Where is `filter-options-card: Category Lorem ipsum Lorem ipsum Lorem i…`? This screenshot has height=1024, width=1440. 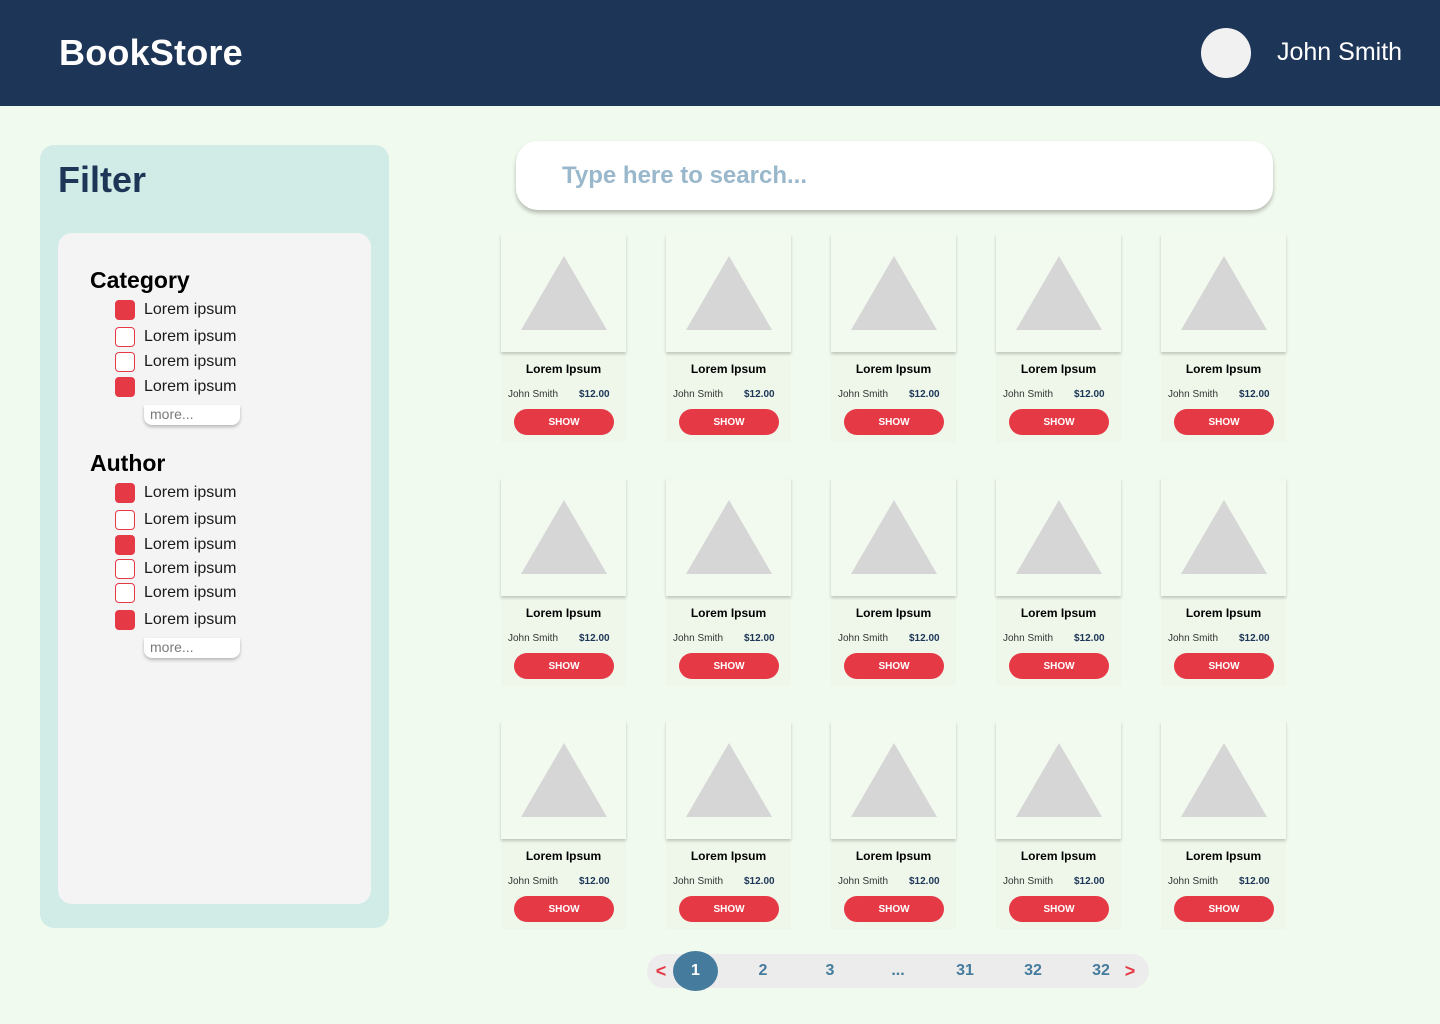
filter-options-card: Category Lorem ipsum Lorem ipsum Lorem i… is located at coordinates (214, 568).